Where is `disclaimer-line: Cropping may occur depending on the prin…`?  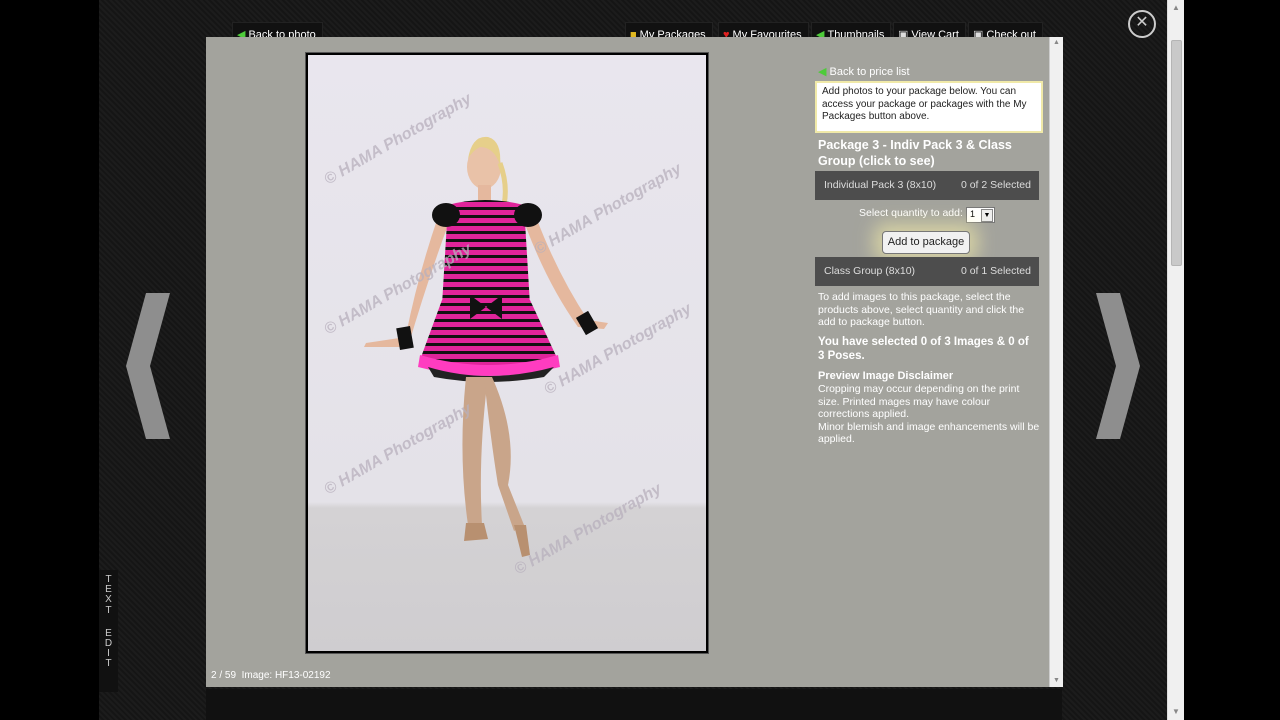 disclaimer-line: Cropping may occur depending on the prin… is located at coordinates (919, 402).